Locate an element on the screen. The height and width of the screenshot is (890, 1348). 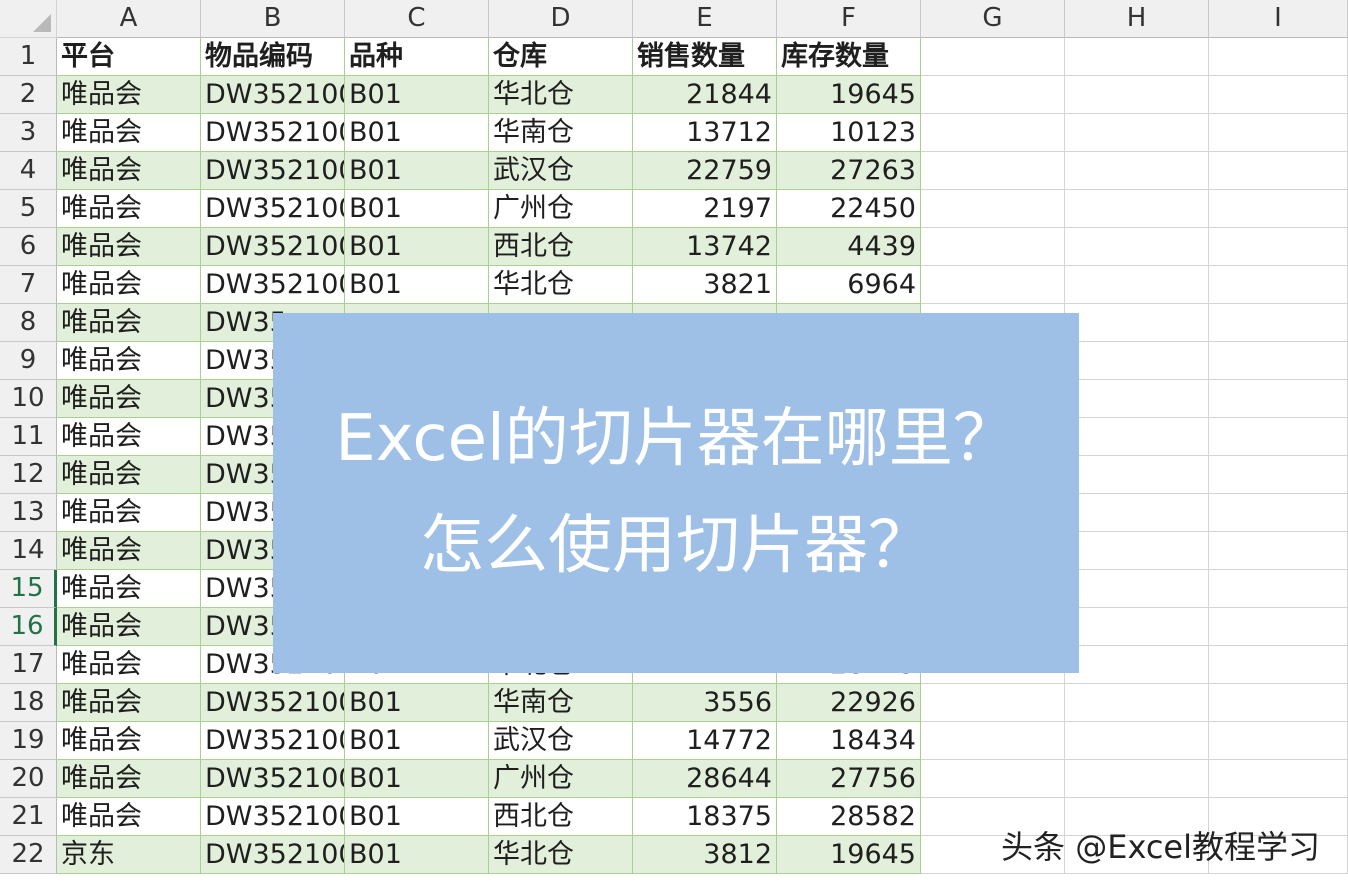
cell-f7: 6964 is located at coordinates (849, 285).